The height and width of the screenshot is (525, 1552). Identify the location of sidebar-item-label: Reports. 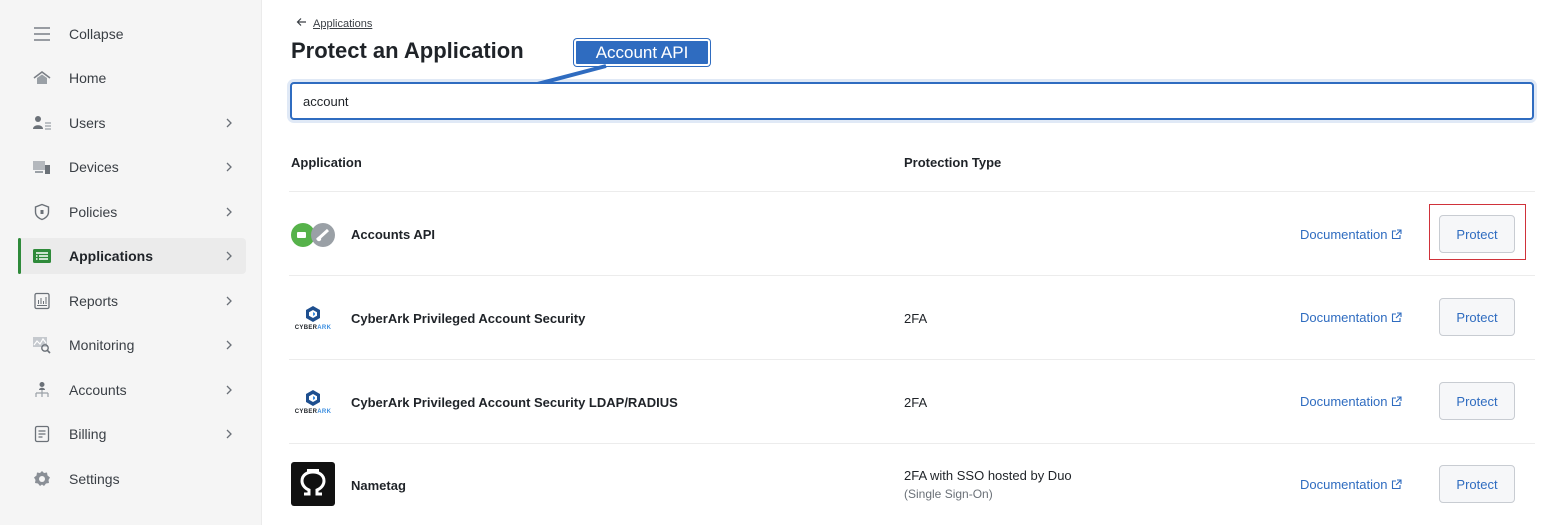
(94, 301).